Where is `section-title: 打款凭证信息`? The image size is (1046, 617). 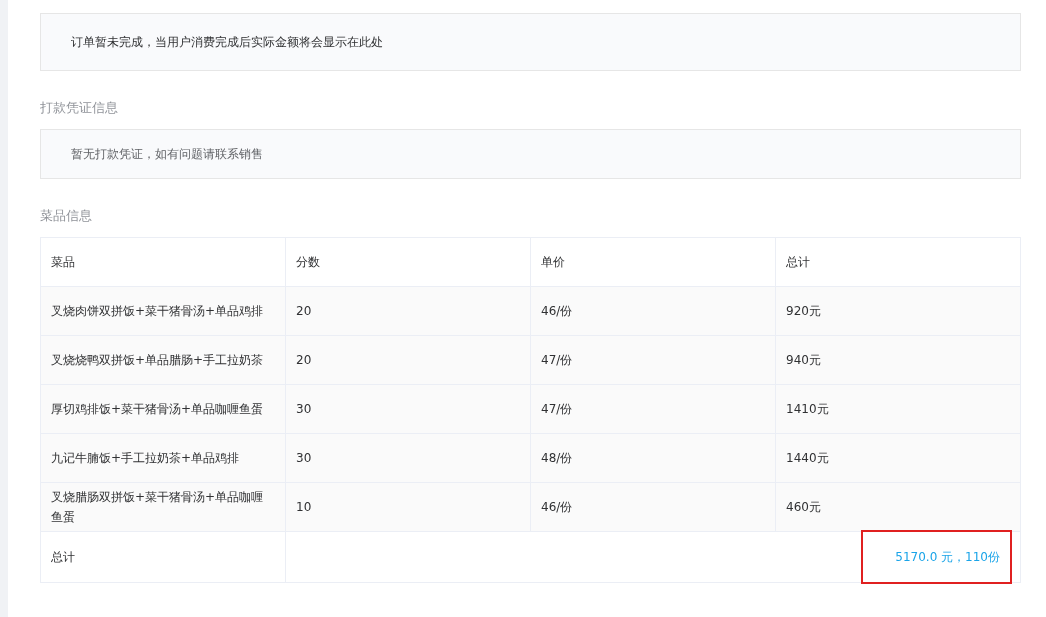
section-title: 打款凭证信息 is located at coordinates (79, 108).